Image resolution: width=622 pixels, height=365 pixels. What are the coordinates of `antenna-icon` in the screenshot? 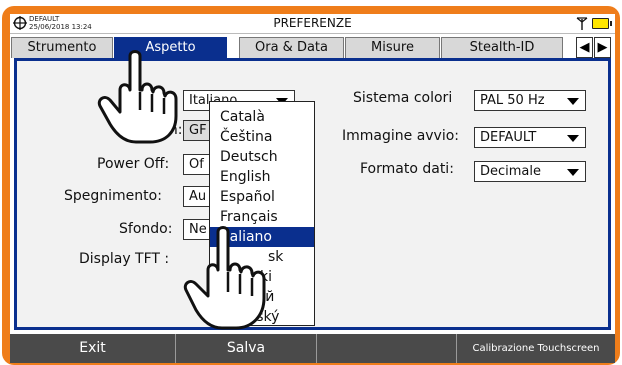 It's located at (582, 23).